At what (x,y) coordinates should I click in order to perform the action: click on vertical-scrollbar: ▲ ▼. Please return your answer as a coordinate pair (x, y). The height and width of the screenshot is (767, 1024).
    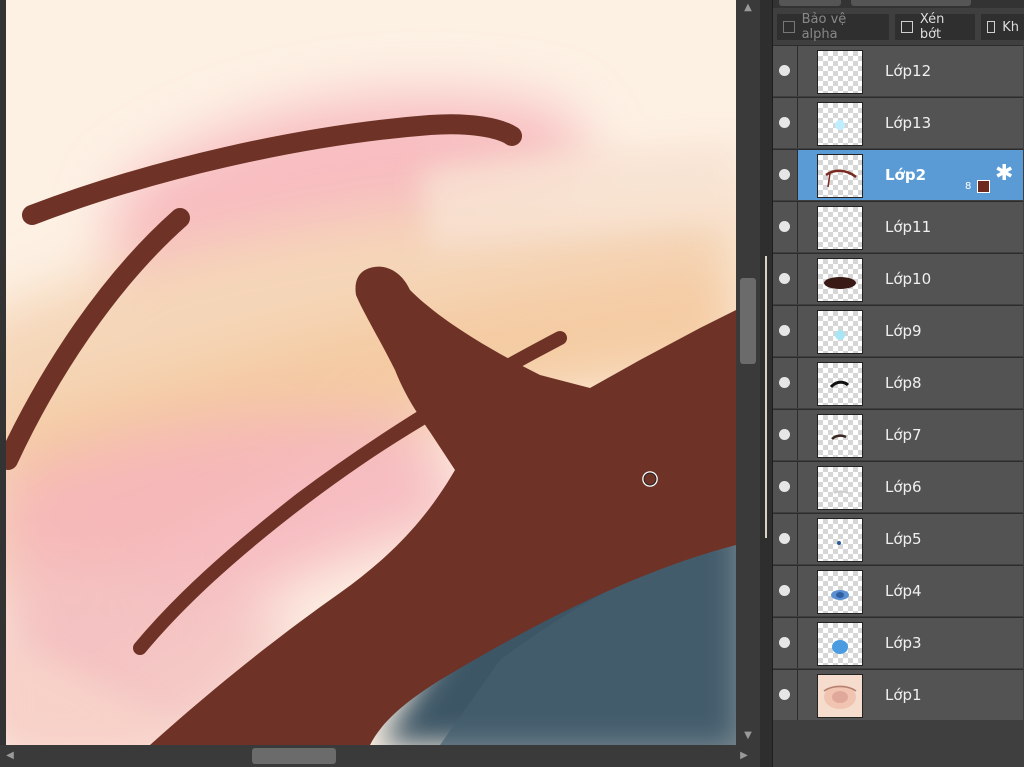
    Looking at the image, I should click on (748, 372).